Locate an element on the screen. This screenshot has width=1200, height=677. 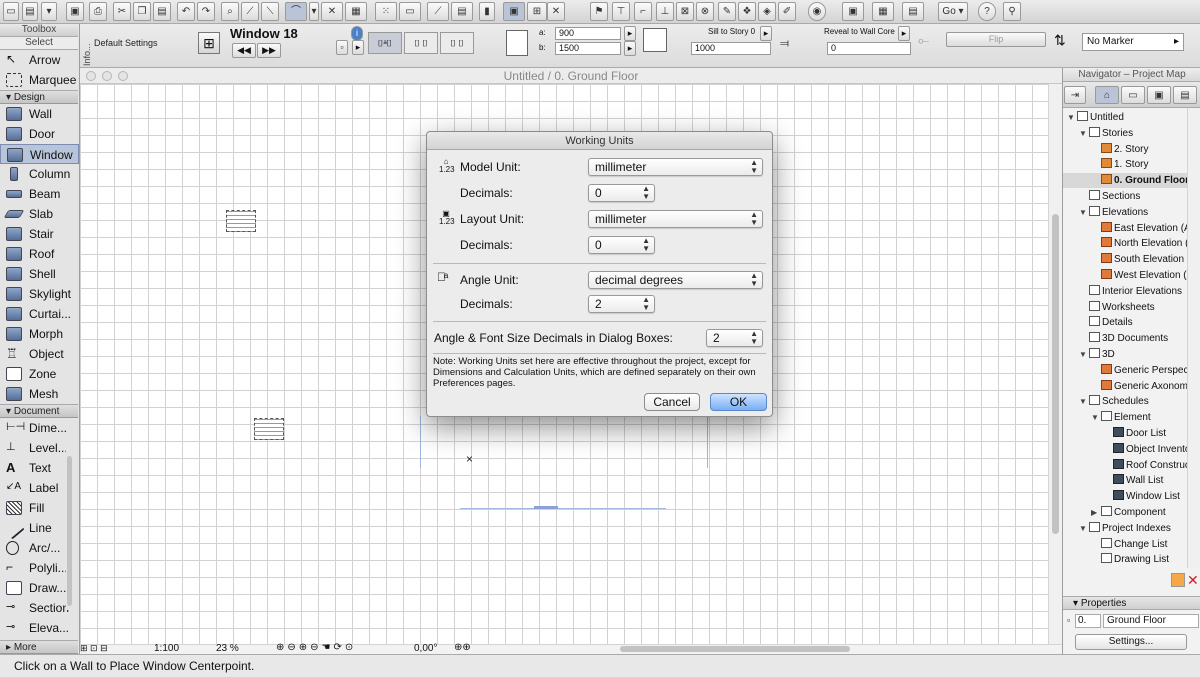
new-file-icon: ▭ is located at coordinates (11, 11).